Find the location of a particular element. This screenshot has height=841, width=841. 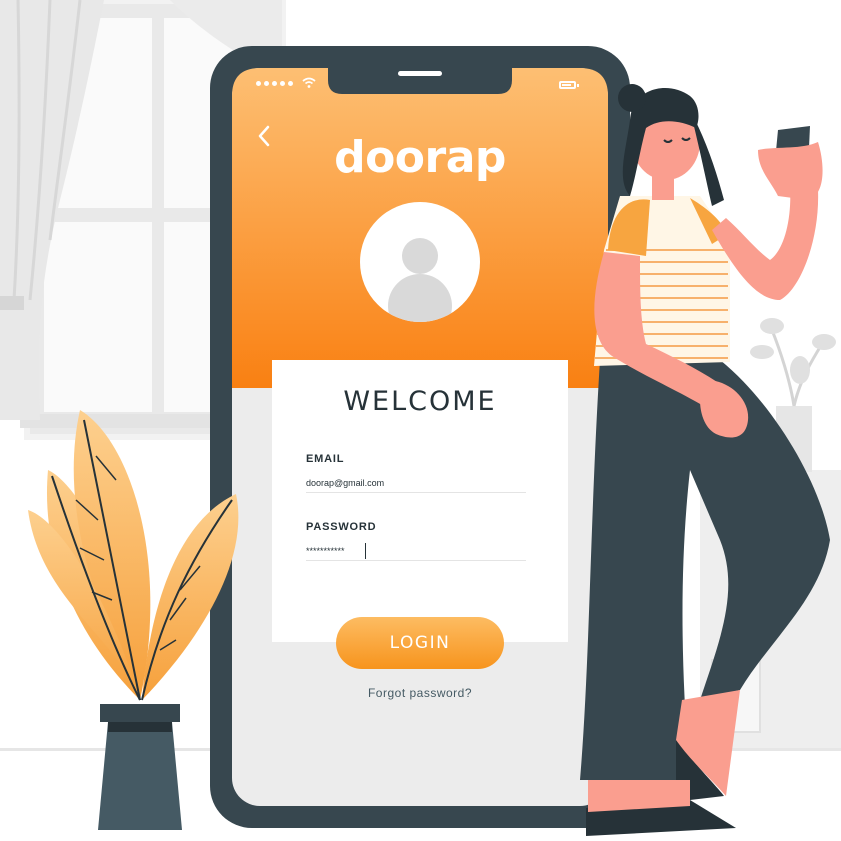

text-caret is located at coordinates (365, 551).